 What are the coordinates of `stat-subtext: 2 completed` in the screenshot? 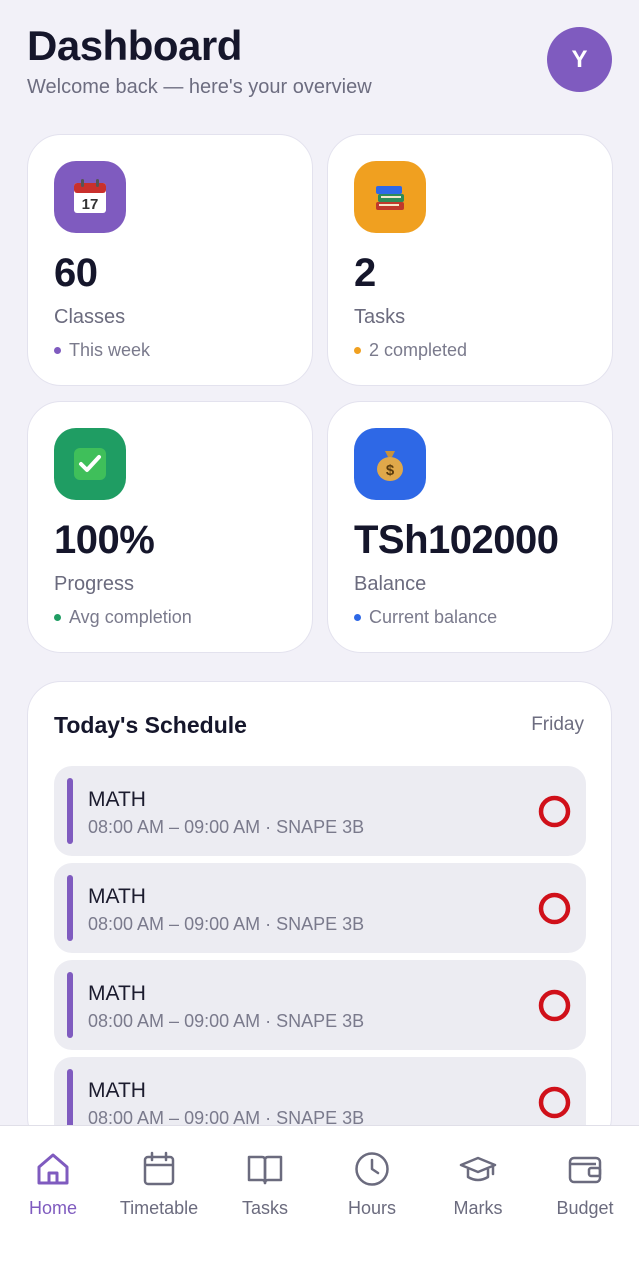 It's located at (410, 350).